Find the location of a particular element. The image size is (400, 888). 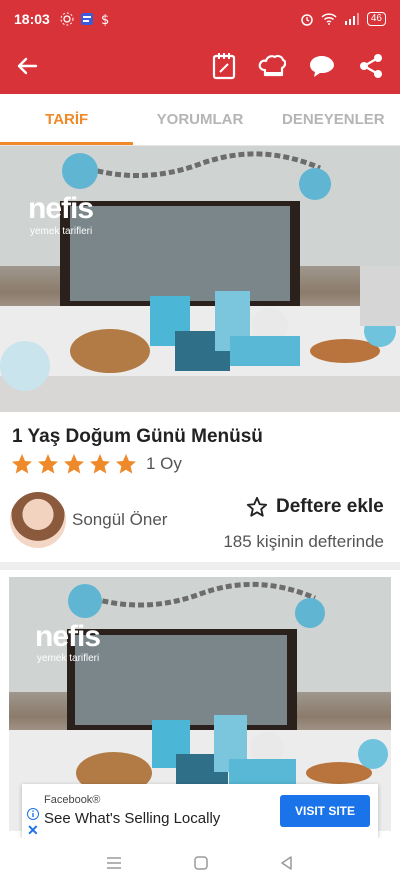

system-nav-bar is located at coordinates (200, 863).